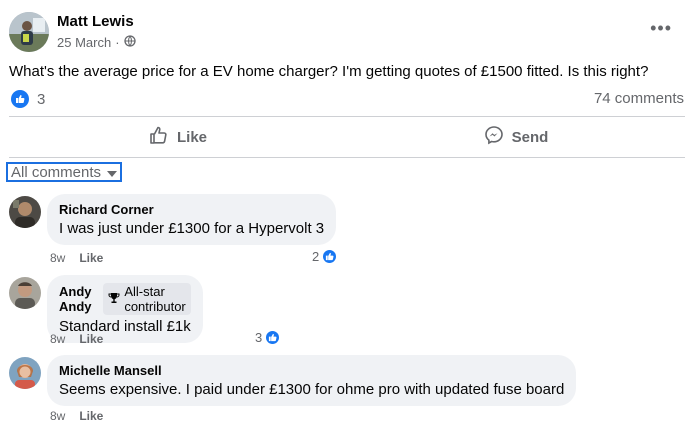 The height and width of the screenshot is (425, 689). Describe the element at coordinates (106, 209) in the screenshot. I see `commenter-name: Richard Corner` at that location.